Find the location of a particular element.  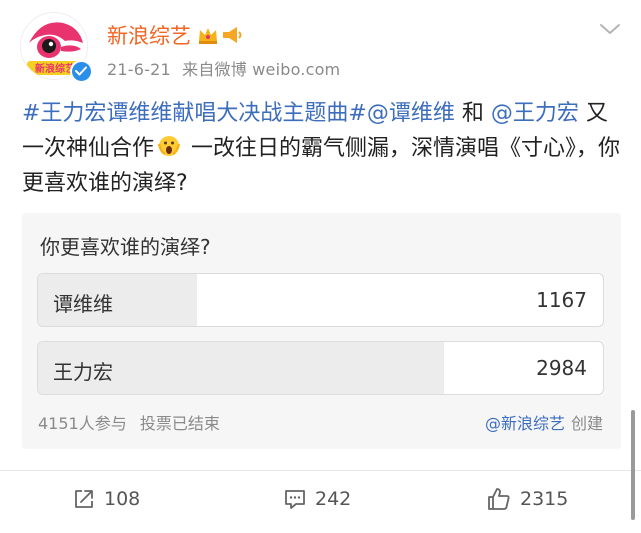

comment-count: 242 is located at coordinates (333, 499).